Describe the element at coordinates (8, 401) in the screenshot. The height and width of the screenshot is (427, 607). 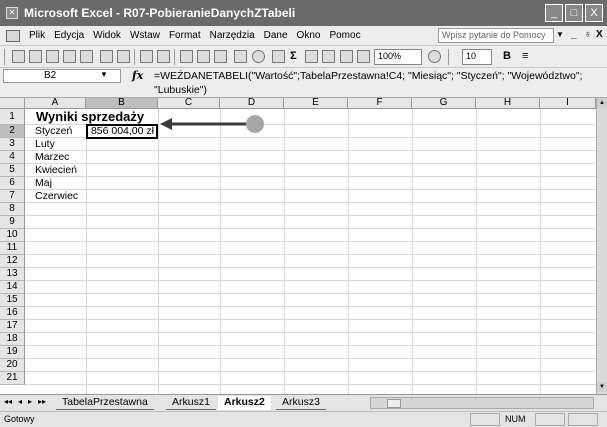
I see `first-sheet-icon: ◂◂` at that location.